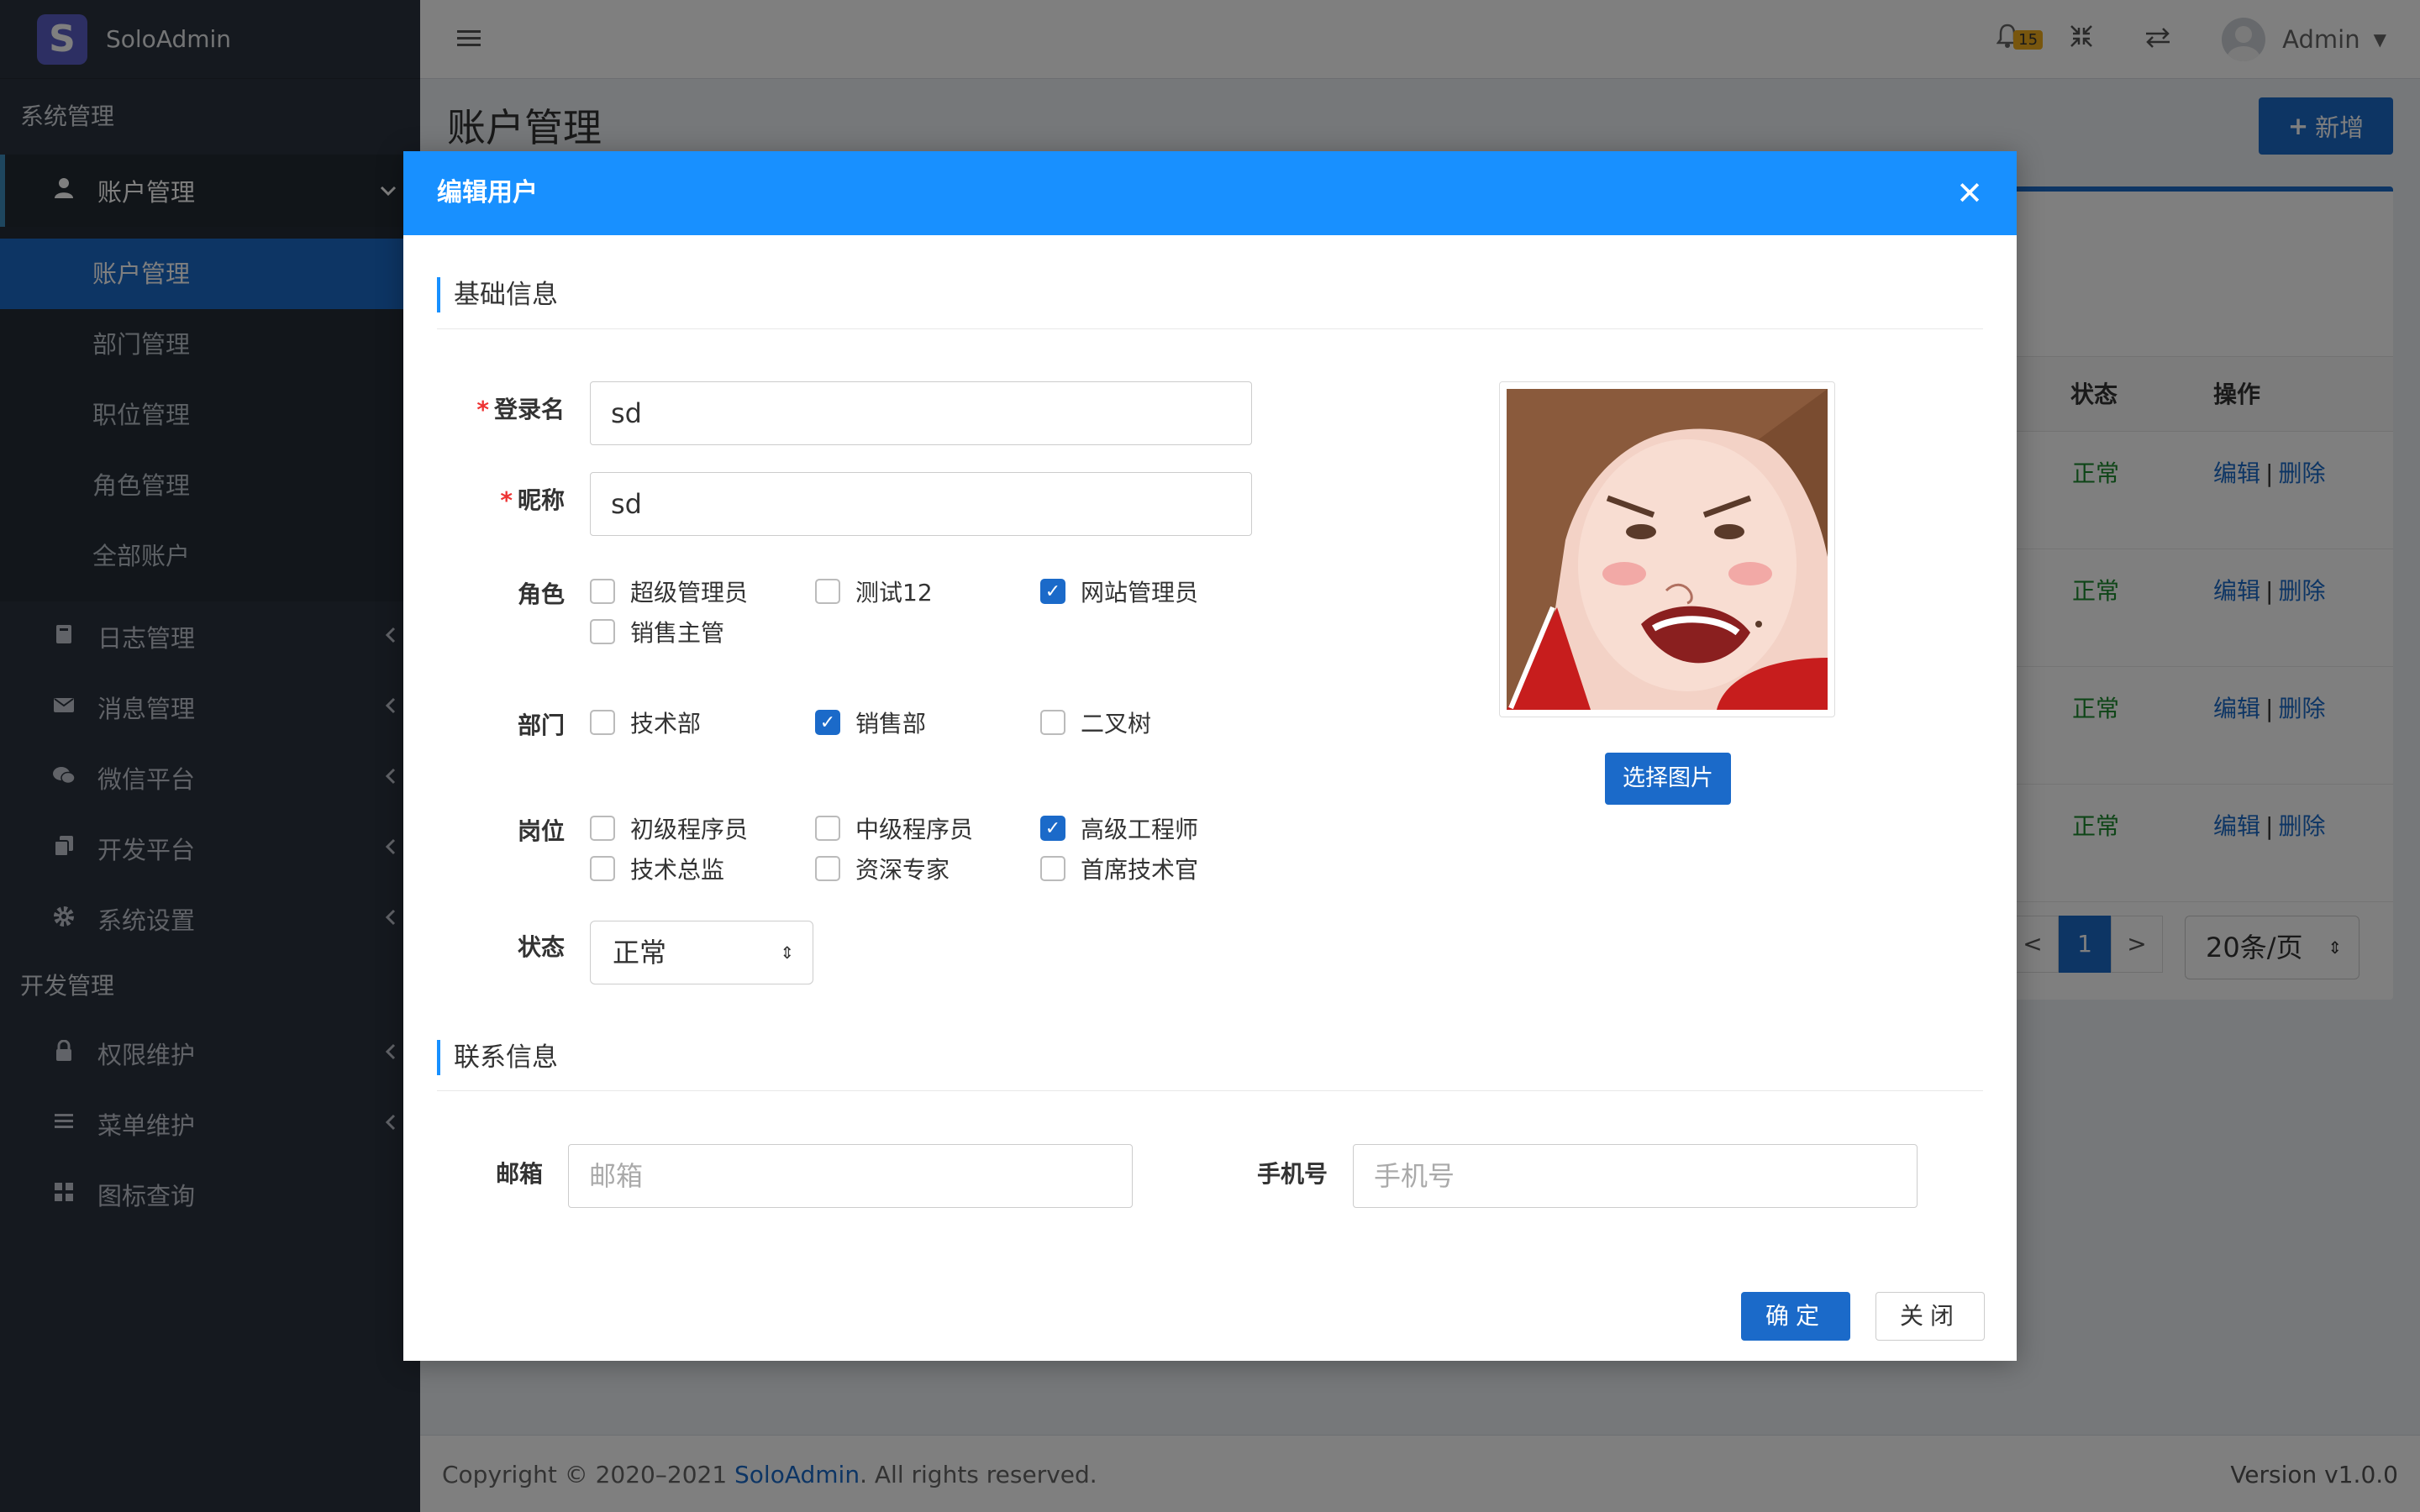 This screenshot has height=1512, width=2420. What do you see at coordinates (894, 828) in the screenshot?
I see `post-checkbox-mid: 中级程序员` at bounding box center [894, 828].